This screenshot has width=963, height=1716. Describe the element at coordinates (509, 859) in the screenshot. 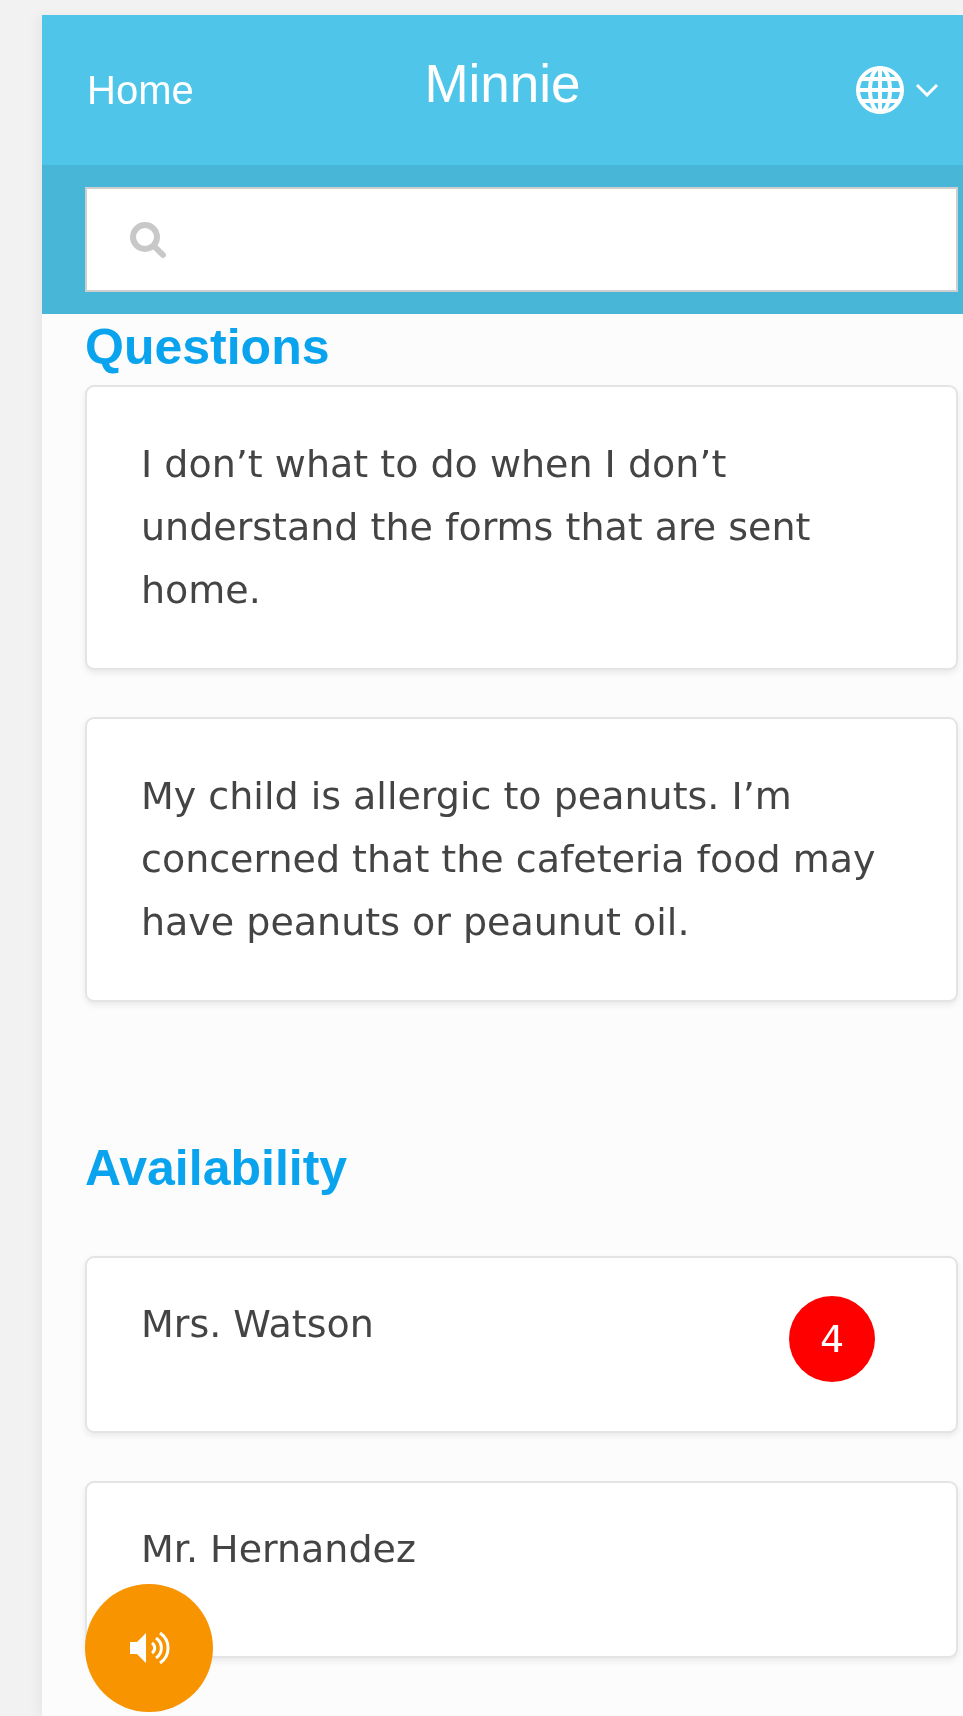

I see `question-text: My child is allergic to peanuts. I’m concerned that the cafeteria food may have peanuts or peaunut oil.` at that location.